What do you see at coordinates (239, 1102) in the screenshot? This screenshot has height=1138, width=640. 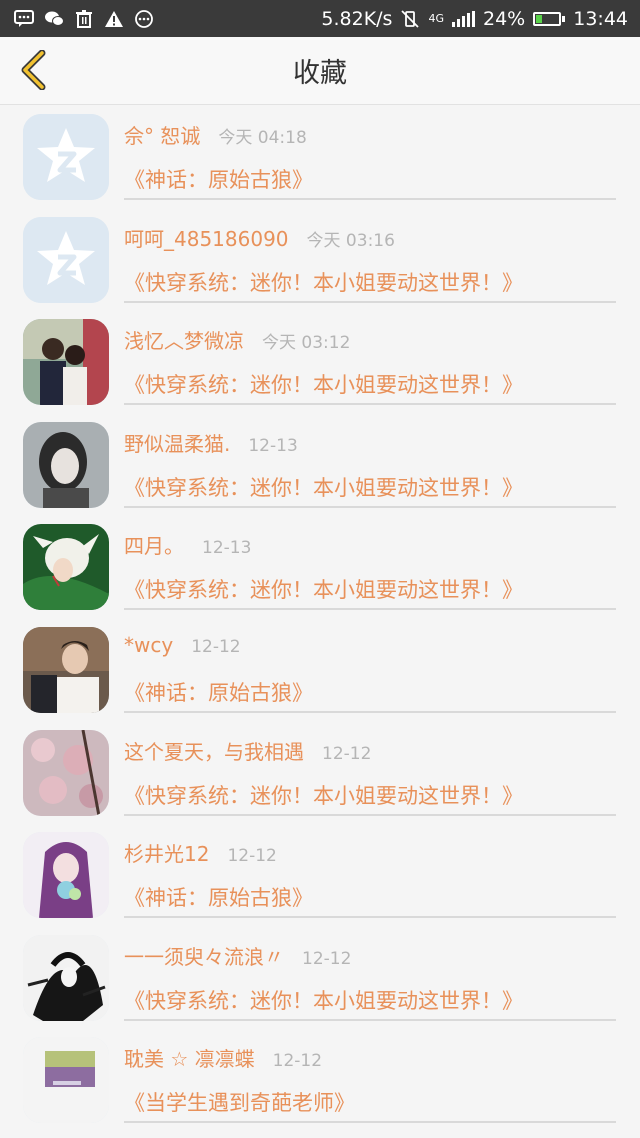 I see `book-title-link: 《当学生遇到奇葩老师》` at bounding box center [239, 1102].